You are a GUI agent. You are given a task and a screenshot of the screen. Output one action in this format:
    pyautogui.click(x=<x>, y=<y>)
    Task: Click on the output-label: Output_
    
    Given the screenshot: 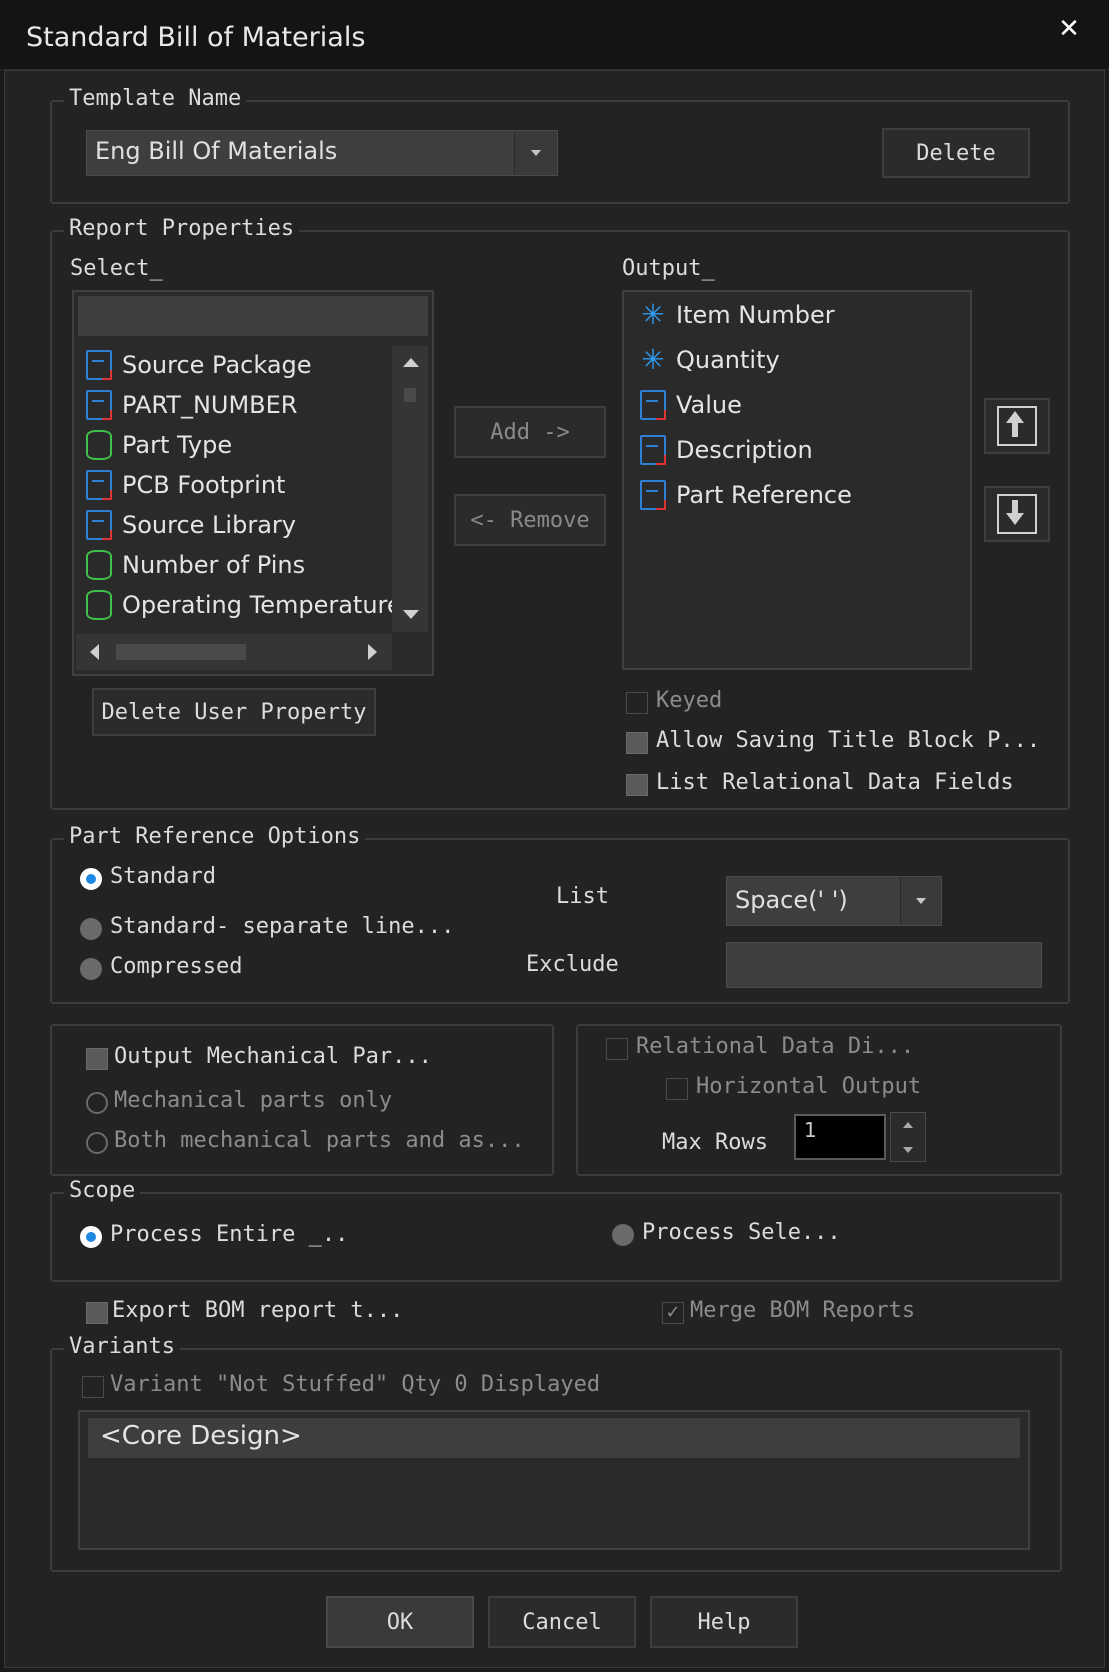 What is the action you would take?
    pyautogui.click(x=668, y=268)
    